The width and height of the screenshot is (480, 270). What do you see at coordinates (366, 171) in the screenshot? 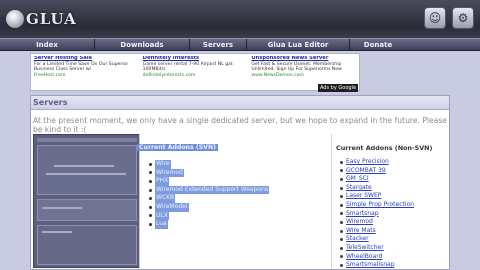
I see `list-item-link: GCOMBAT 39` at bounding box center [366, 171].